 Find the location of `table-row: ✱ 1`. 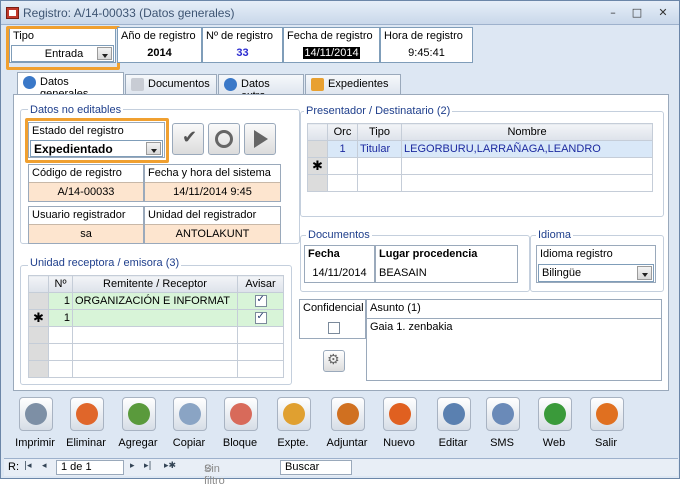

table-row: ✱ 1 is located at coordinates (156, 318).